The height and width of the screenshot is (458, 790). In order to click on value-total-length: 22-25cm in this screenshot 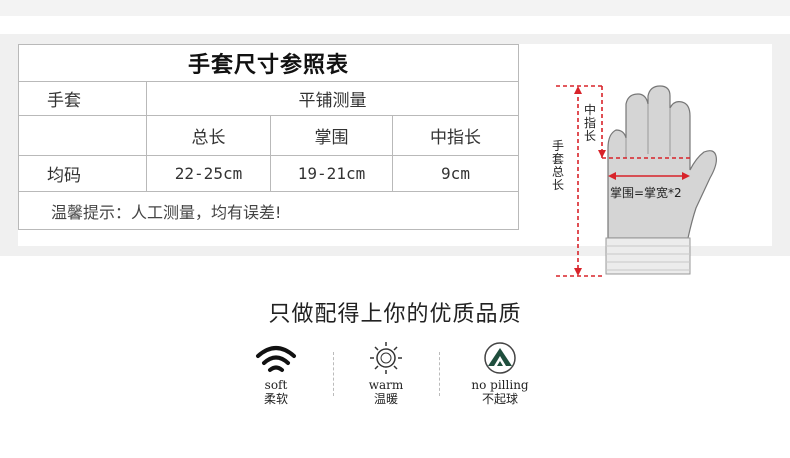, I will do `click(208, 173)`.